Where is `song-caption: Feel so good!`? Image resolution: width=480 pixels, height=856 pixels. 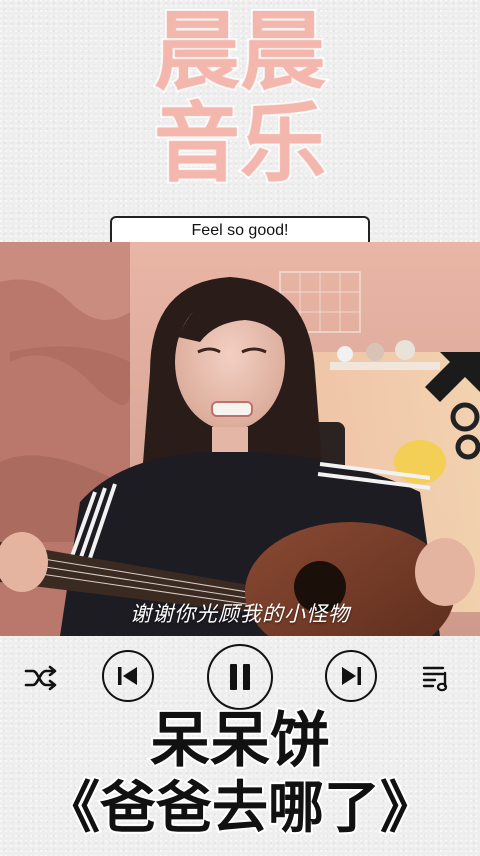
song-caption: Feel so good! is located at coordinates (240, 230).